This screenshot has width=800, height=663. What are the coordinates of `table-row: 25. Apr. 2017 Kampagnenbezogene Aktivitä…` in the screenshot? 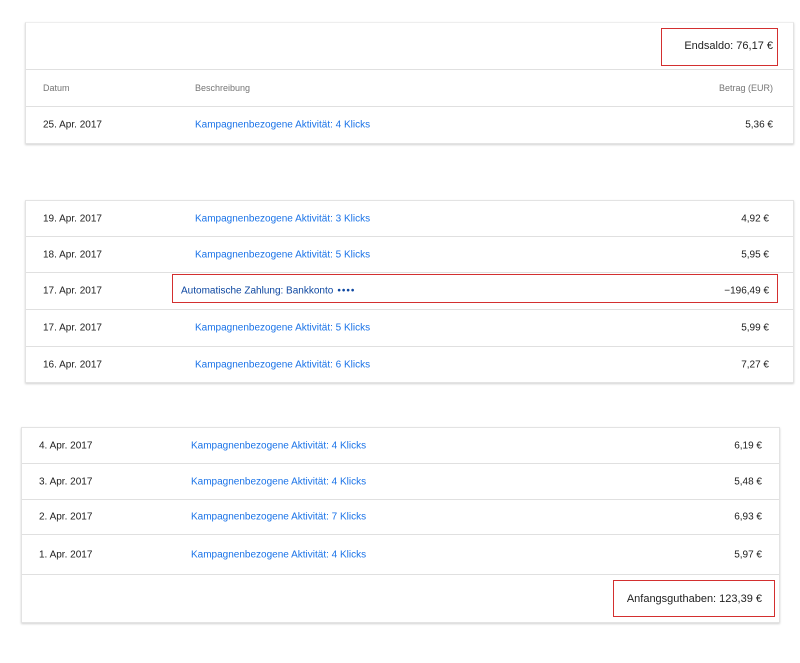 It's located at (409, 124).